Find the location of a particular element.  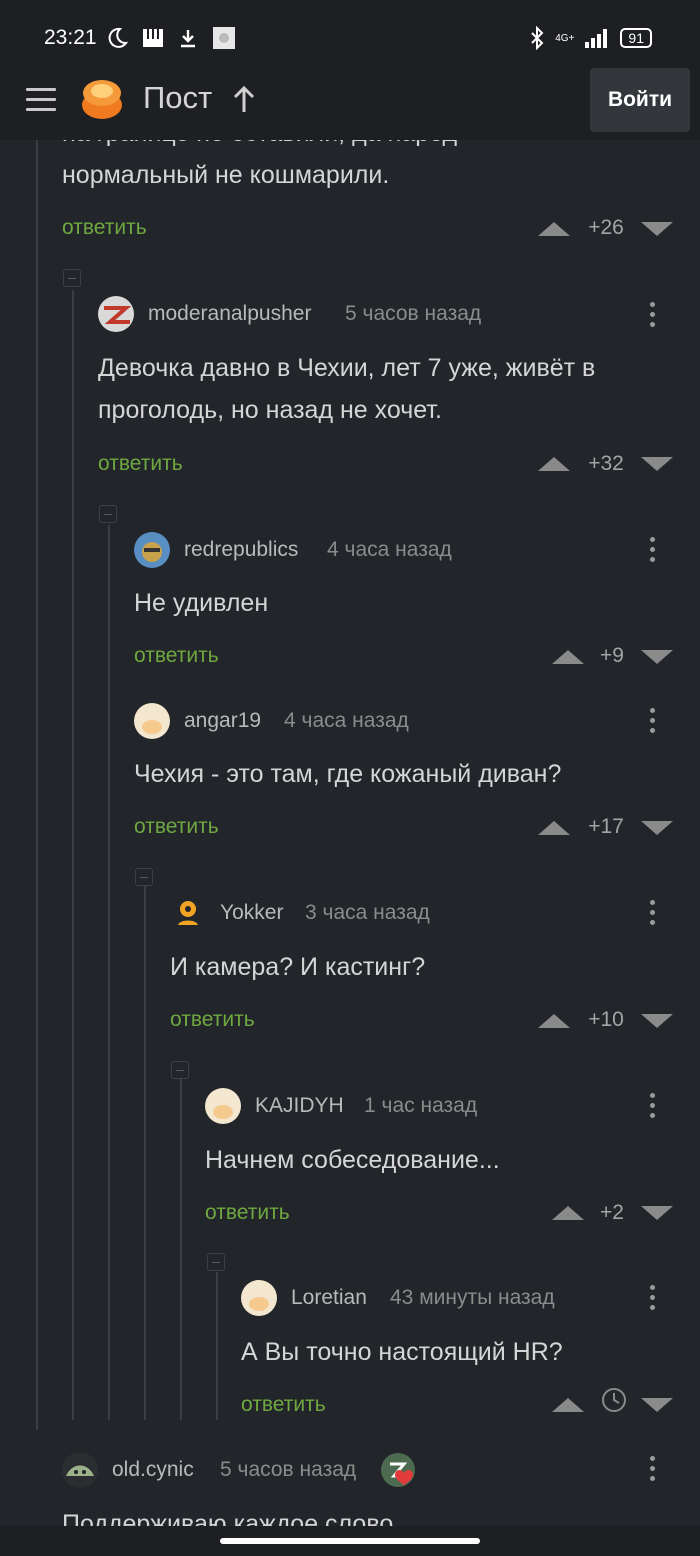

status-time: 23:21 is located at coordinates (70, 37).